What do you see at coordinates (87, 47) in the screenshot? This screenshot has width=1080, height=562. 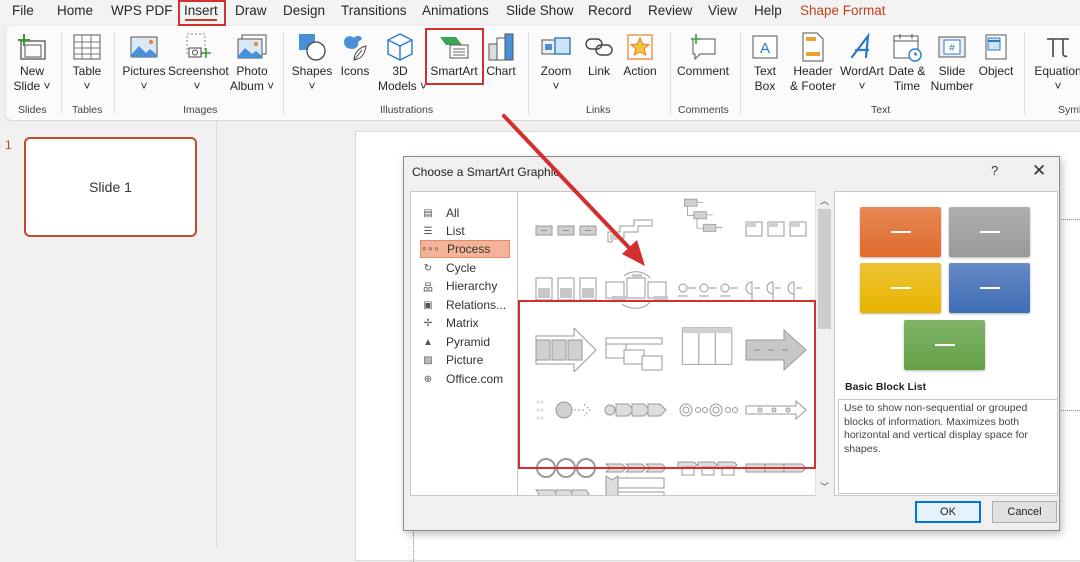 I see `table-icon` at bounding box center [87, 47].